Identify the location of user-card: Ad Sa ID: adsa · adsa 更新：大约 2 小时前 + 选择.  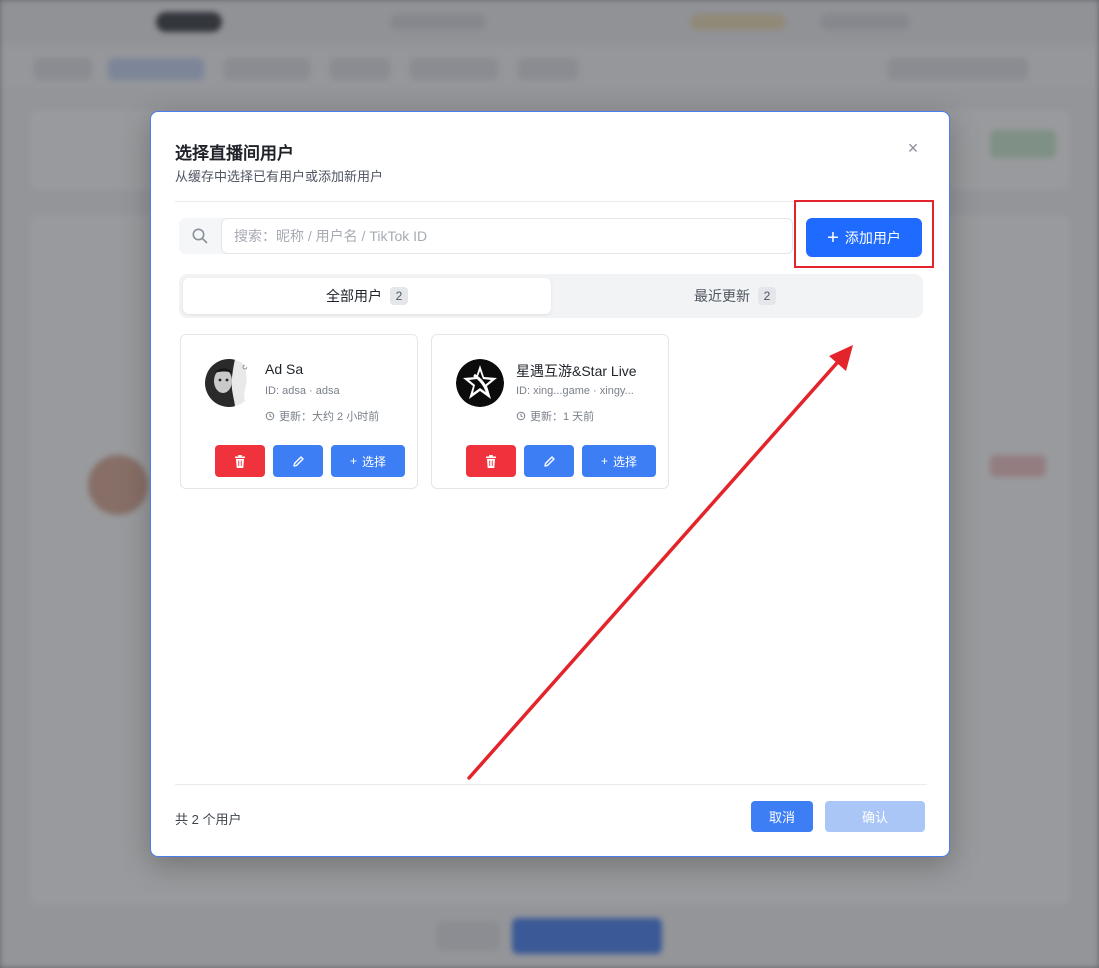
(299, 411).